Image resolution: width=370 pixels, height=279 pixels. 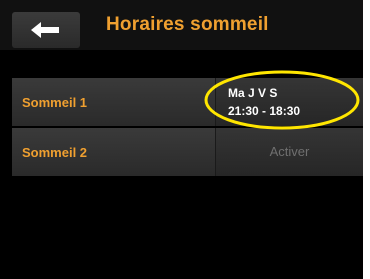 I want to click on back-arrow-icon, so click(x=45, y=30).